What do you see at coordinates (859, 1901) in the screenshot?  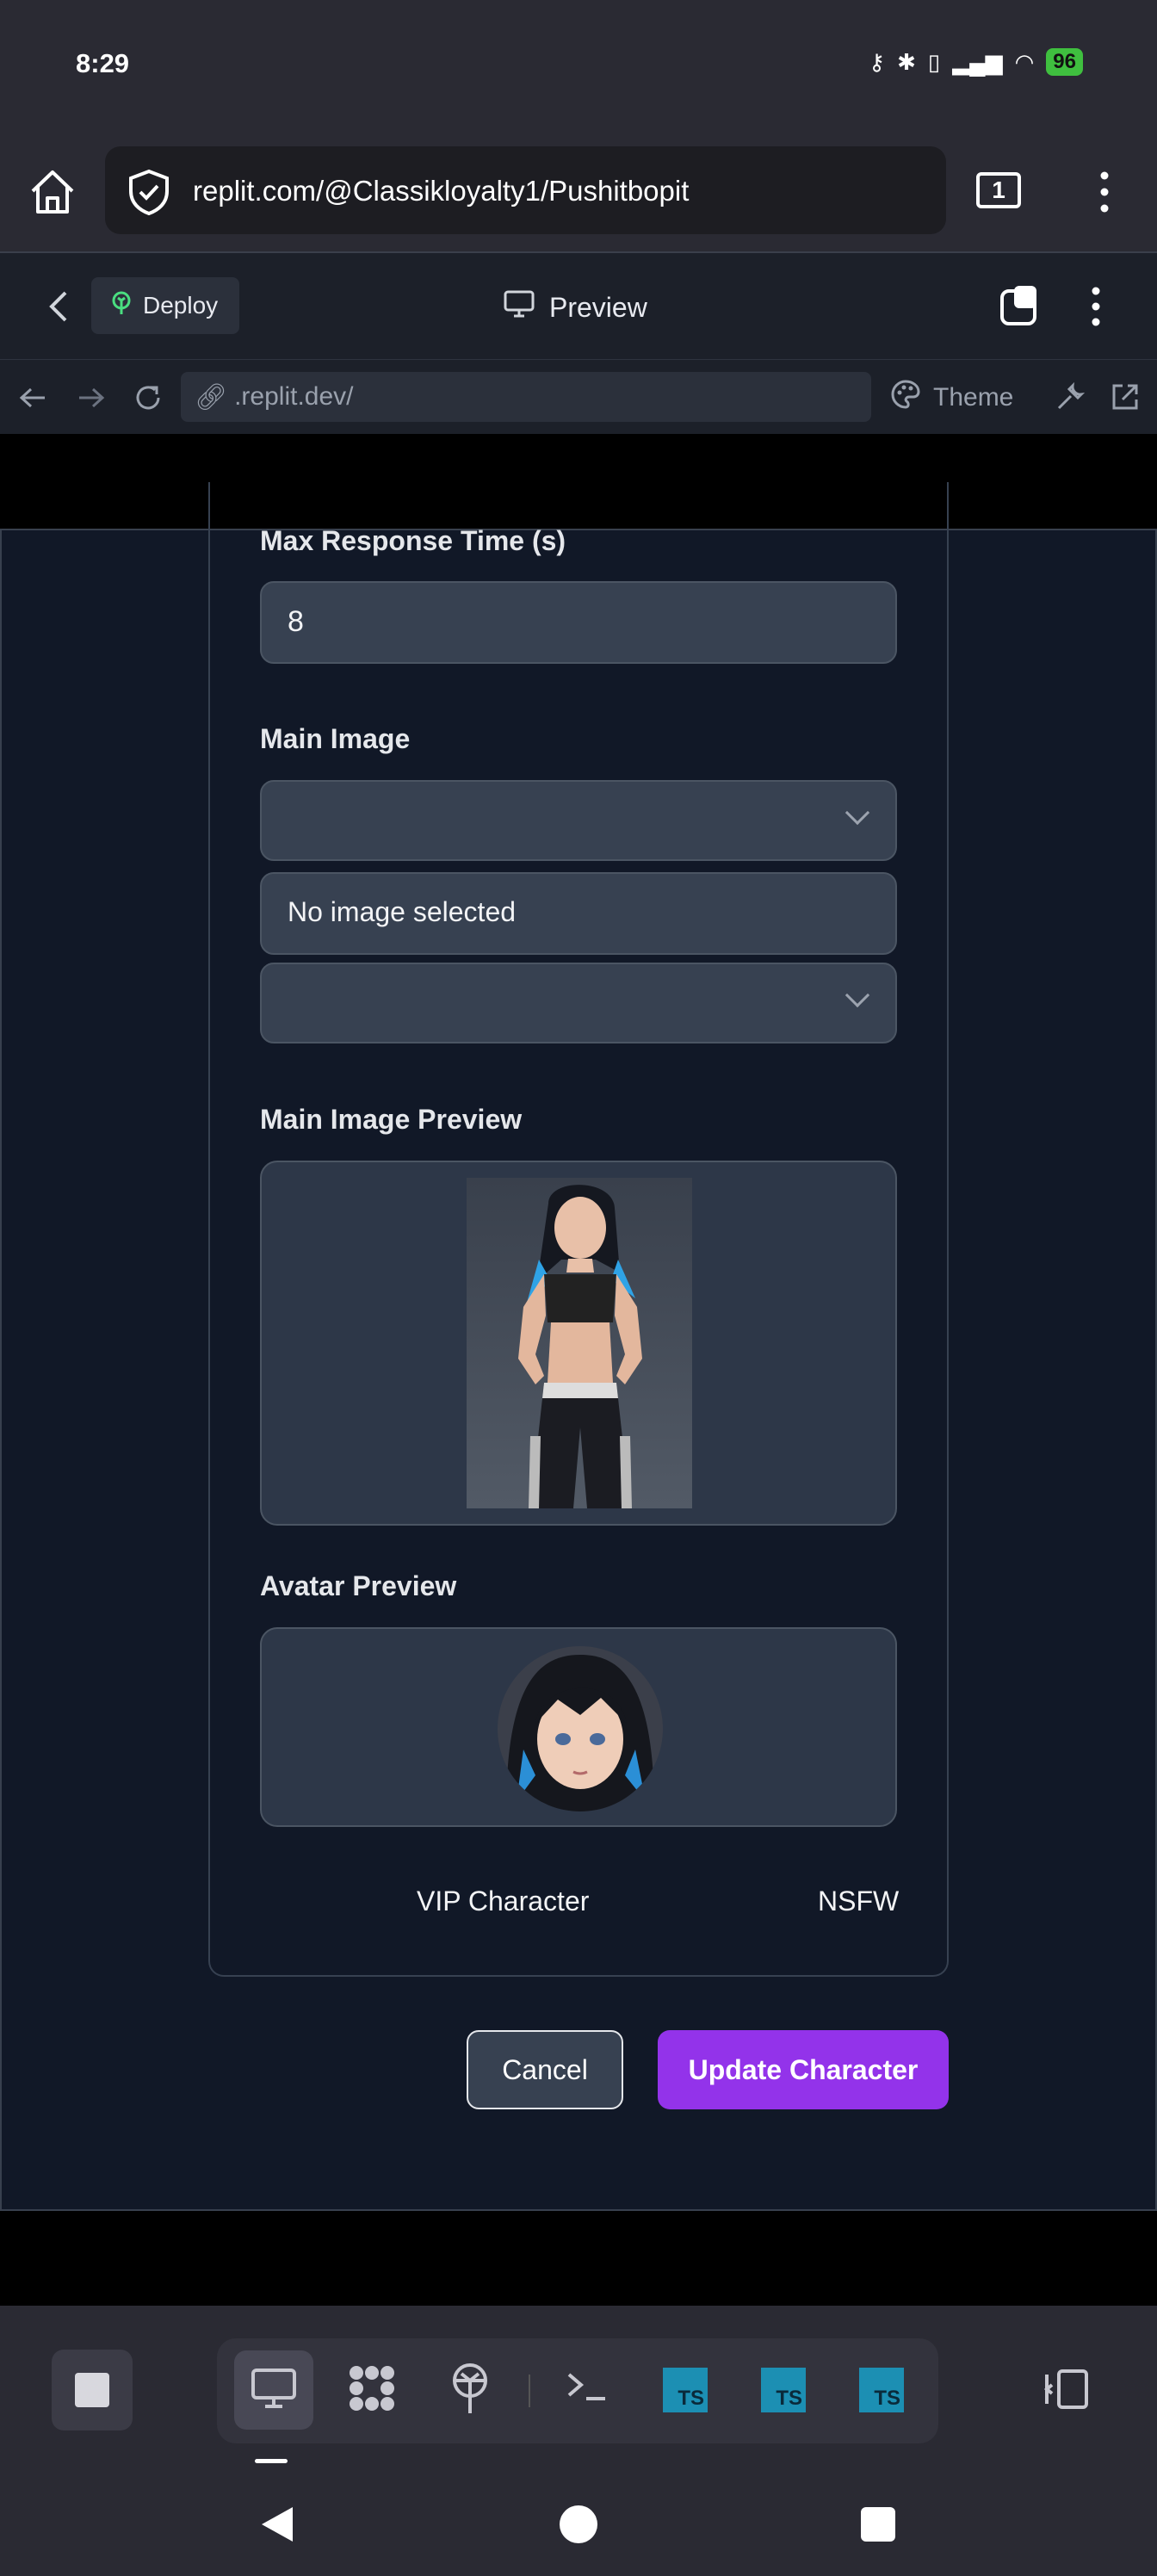 I see `nsfw-toggle: NSFW` at bounding box center [859, 1901].